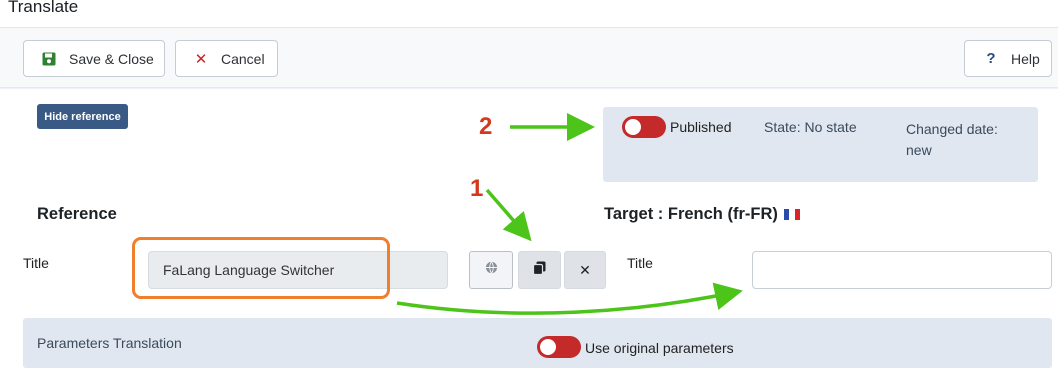 Image resolution: width=1058 pixels, height=371 pixels. What do you see at coordinates (508, 215) in the screenshot?
I see `arrow-to-copy` at bounding box center [508, 215].